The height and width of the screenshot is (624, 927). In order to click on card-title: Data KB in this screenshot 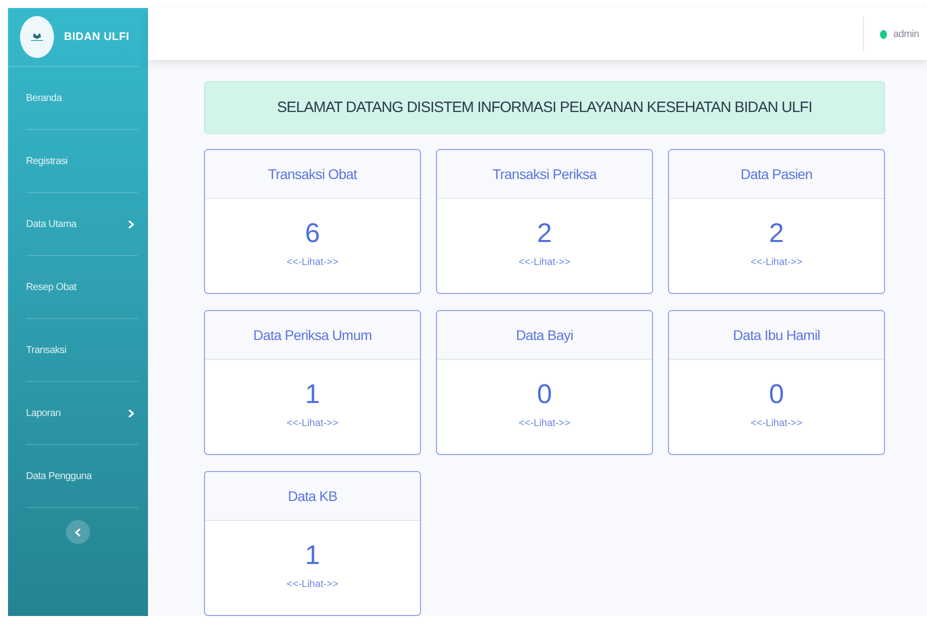, I will do `click(313, 496)`.